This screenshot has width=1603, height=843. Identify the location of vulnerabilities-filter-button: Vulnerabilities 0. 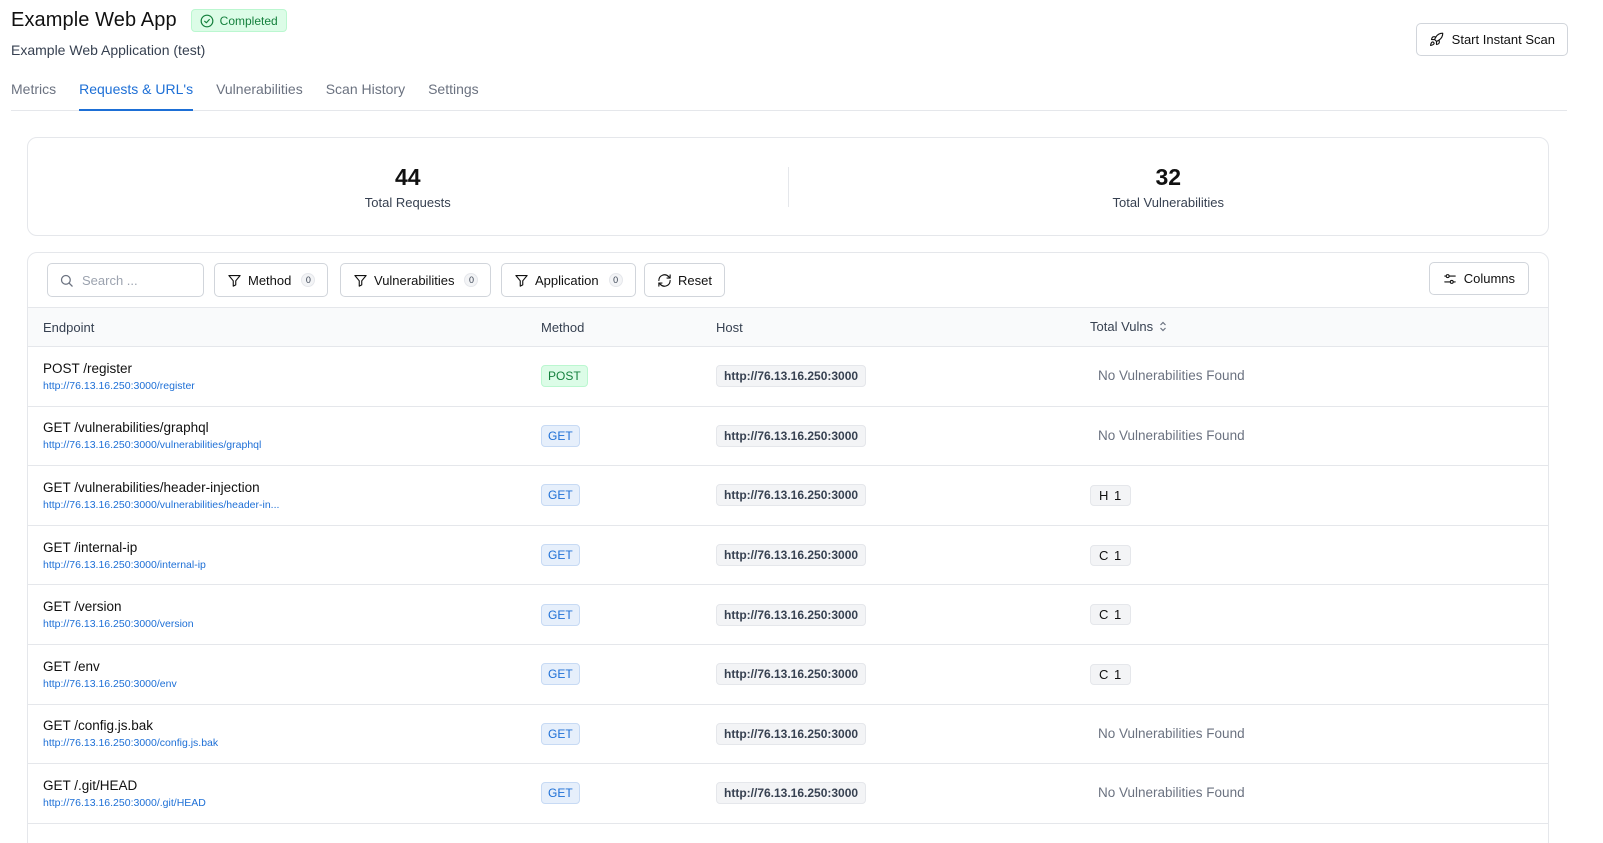
(416, 280).